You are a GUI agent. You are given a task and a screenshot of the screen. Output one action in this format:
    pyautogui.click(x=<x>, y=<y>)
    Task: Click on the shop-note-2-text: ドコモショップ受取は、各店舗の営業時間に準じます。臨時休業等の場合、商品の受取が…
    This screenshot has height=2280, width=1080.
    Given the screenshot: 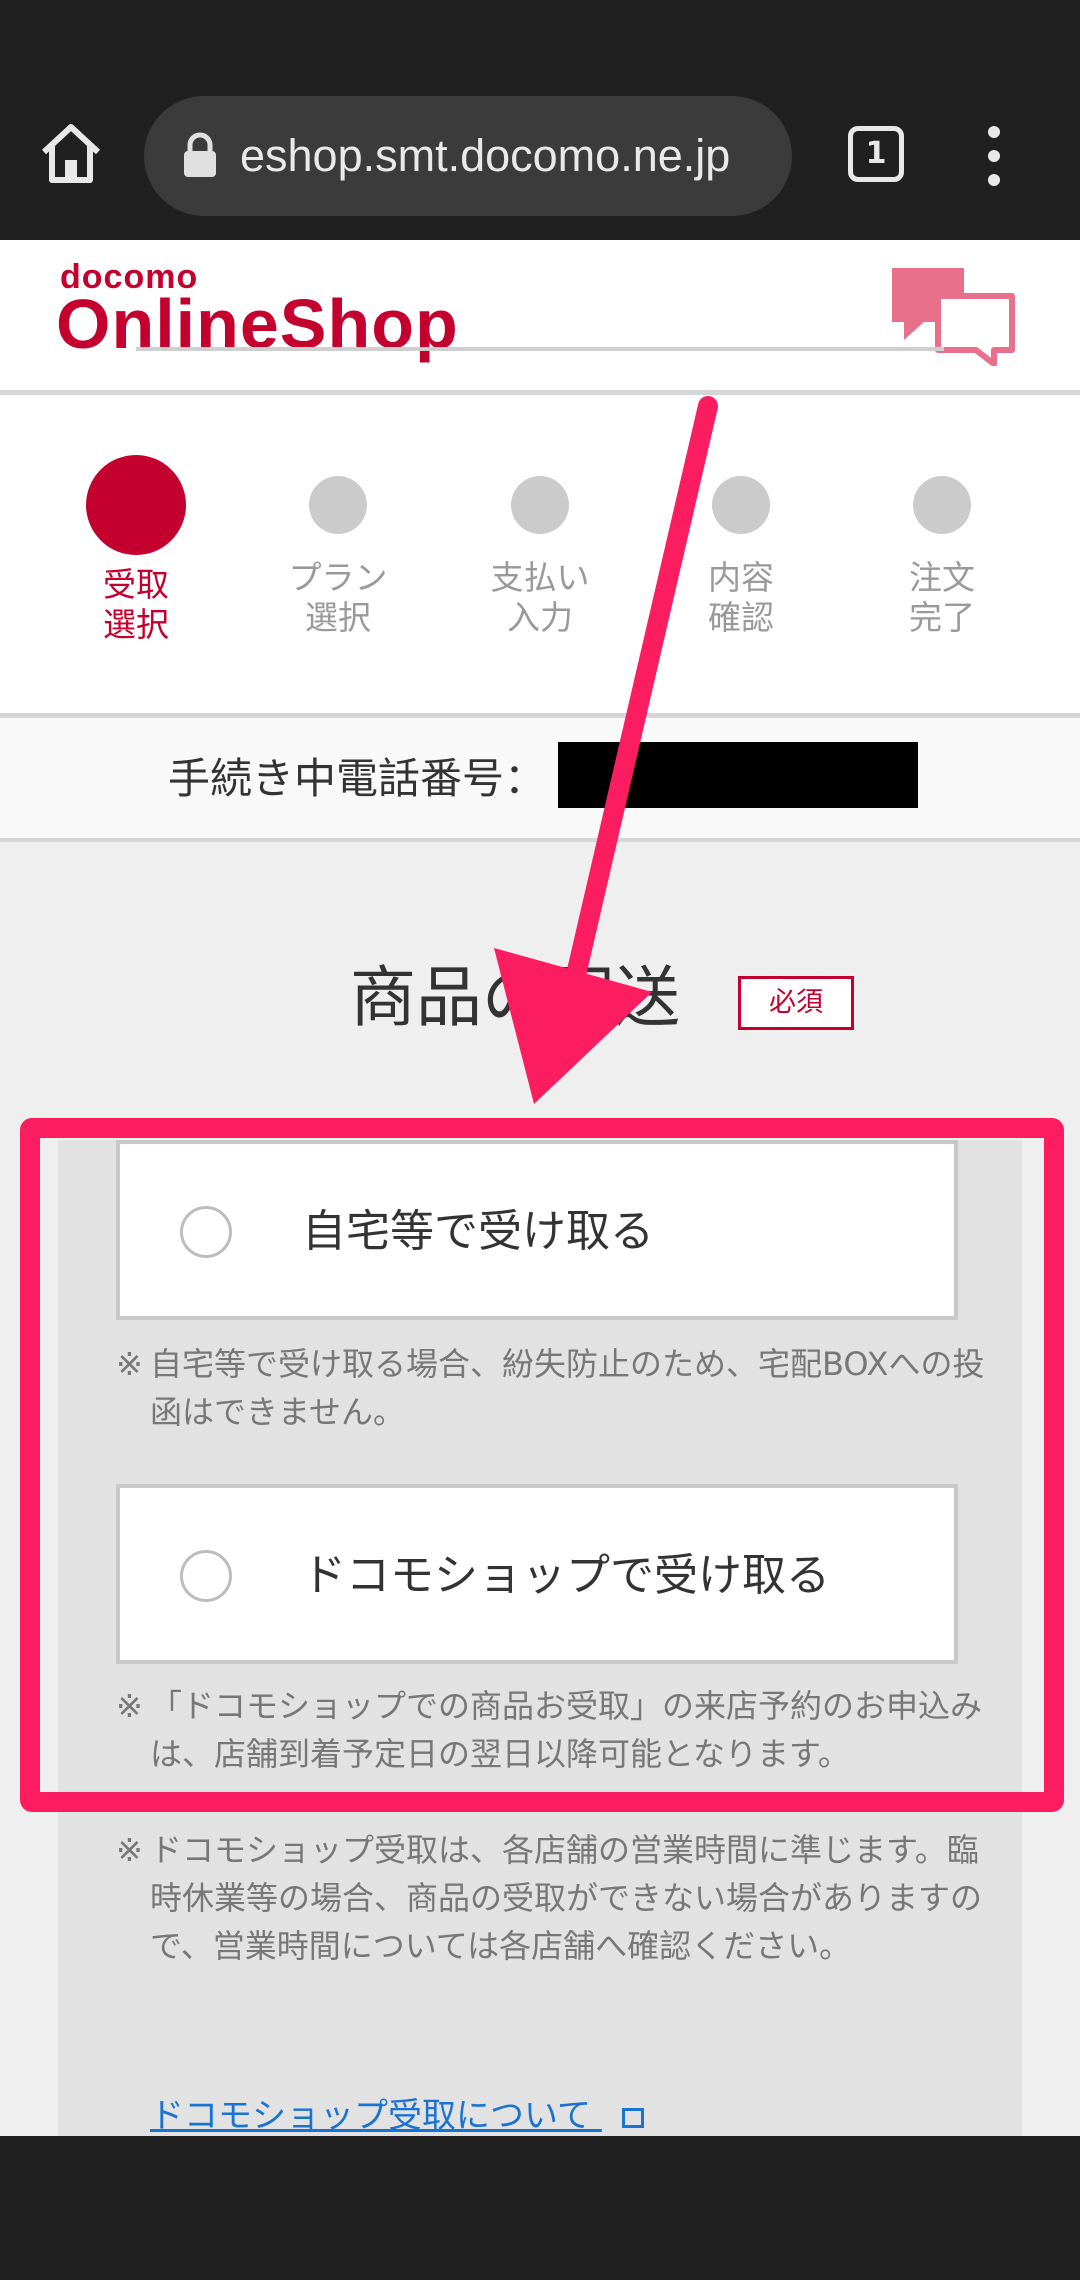 What is the action you would take?
    pyautogui.click(x=566, y=1898)
    